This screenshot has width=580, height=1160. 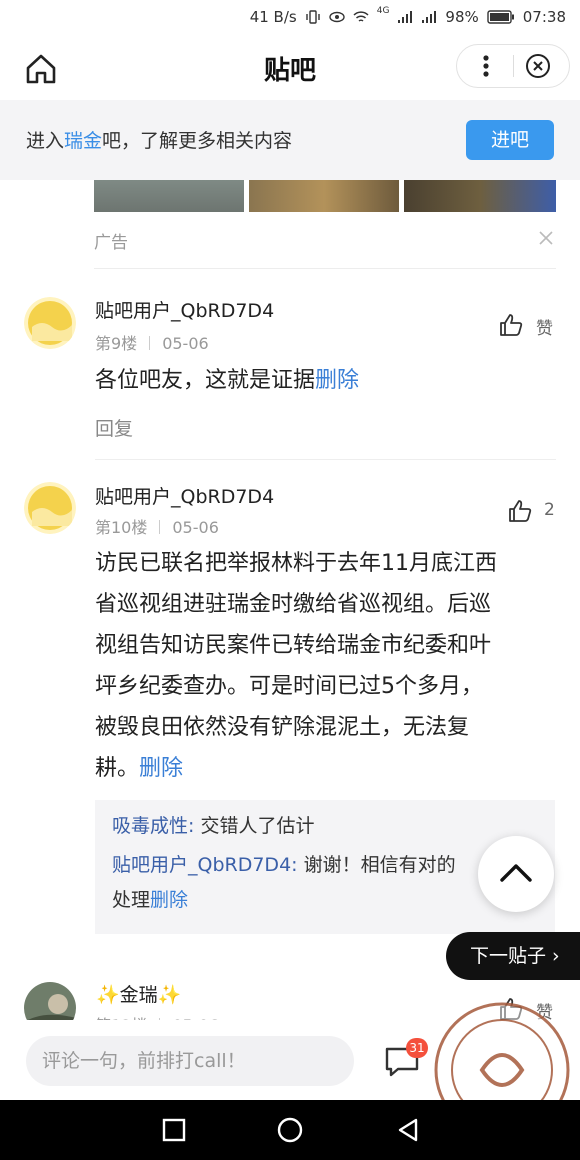 I want to click on signal-2-icon, so click(x=429, y=17).